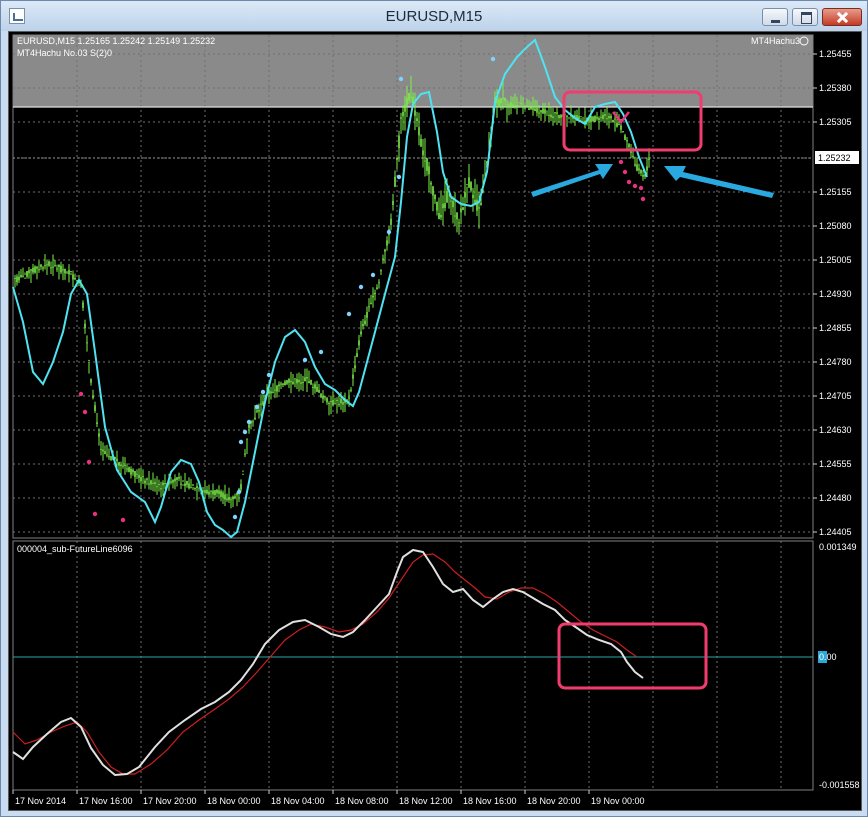 The width and height of the screenshot is (868, 817). What do you see at coordinates (835, 226) in the screenshot?
I see `price-tick-label: 1.25080` at bounding box center [835, 226].